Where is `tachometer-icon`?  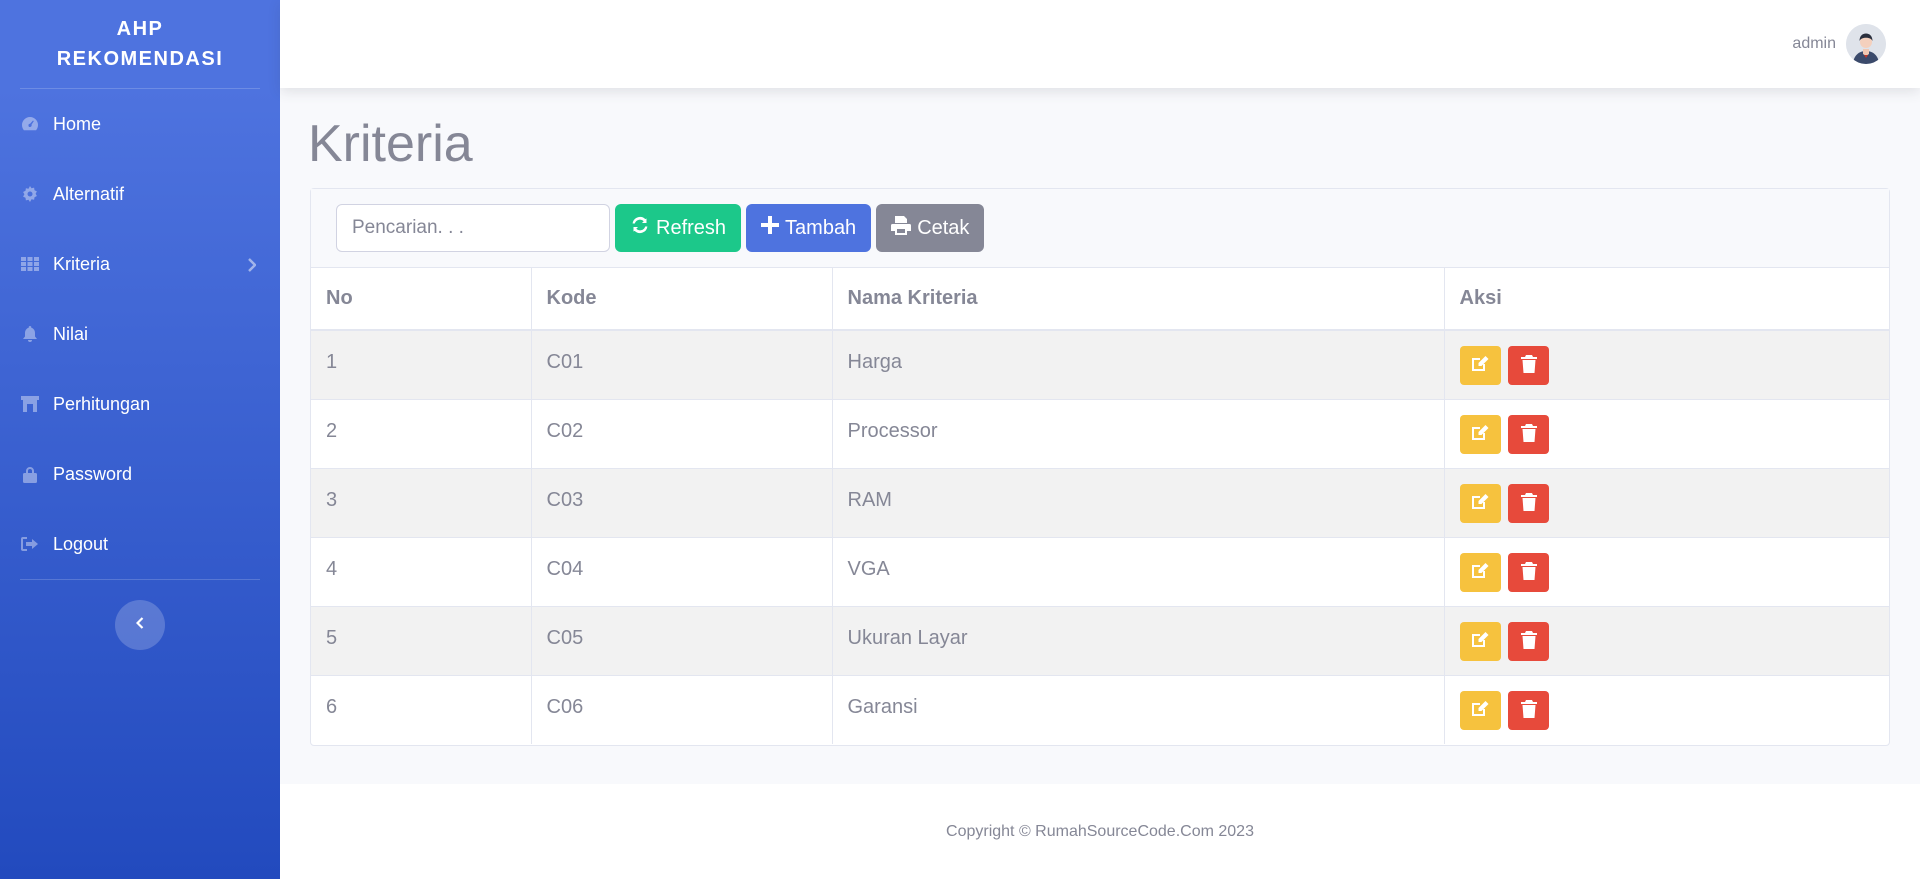
tachometer-icon is located at coordinates (30, 124).